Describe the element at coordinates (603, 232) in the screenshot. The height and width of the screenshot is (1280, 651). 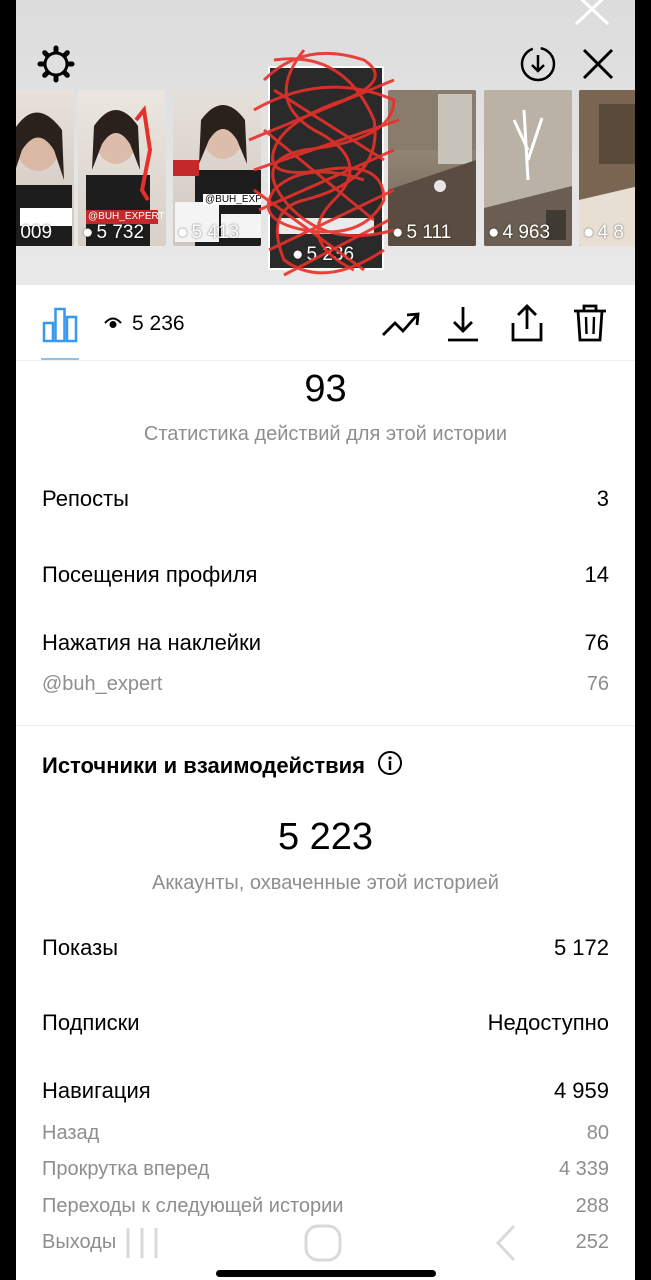
I see `story-view-count: ● 4 8` at that location.